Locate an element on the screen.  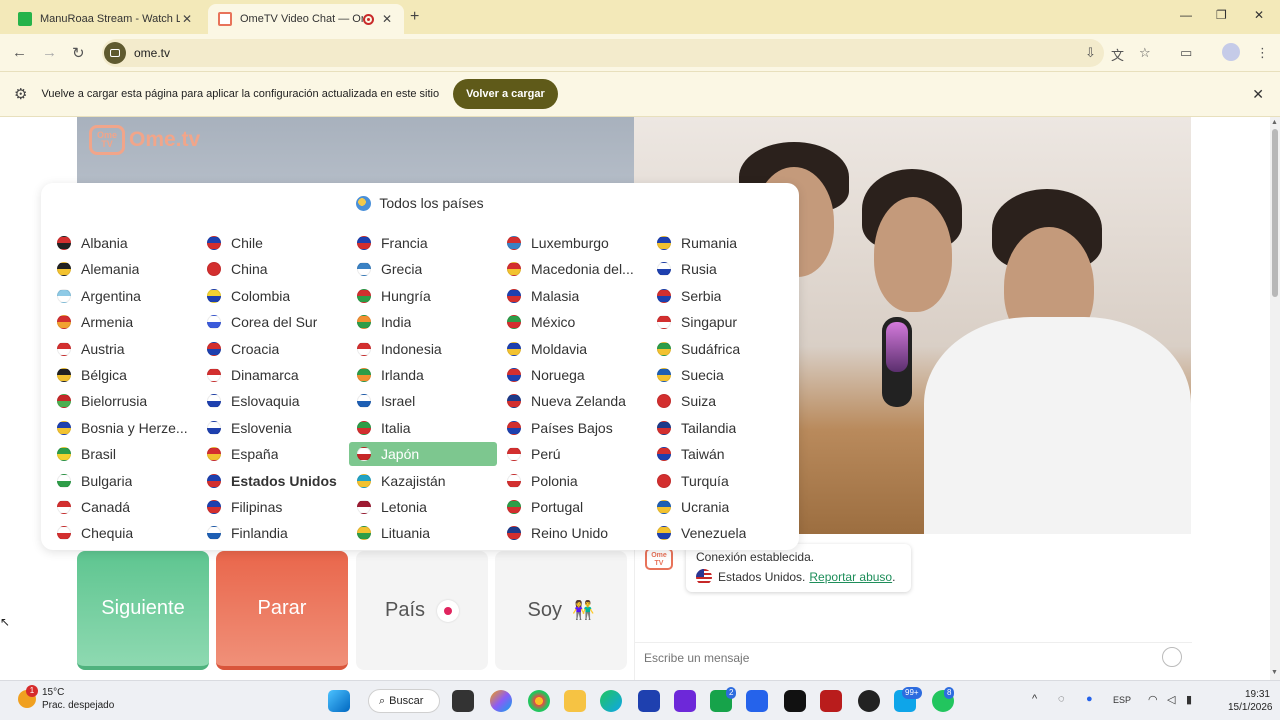
emoji-icon is located at coordinates (1172, 657).